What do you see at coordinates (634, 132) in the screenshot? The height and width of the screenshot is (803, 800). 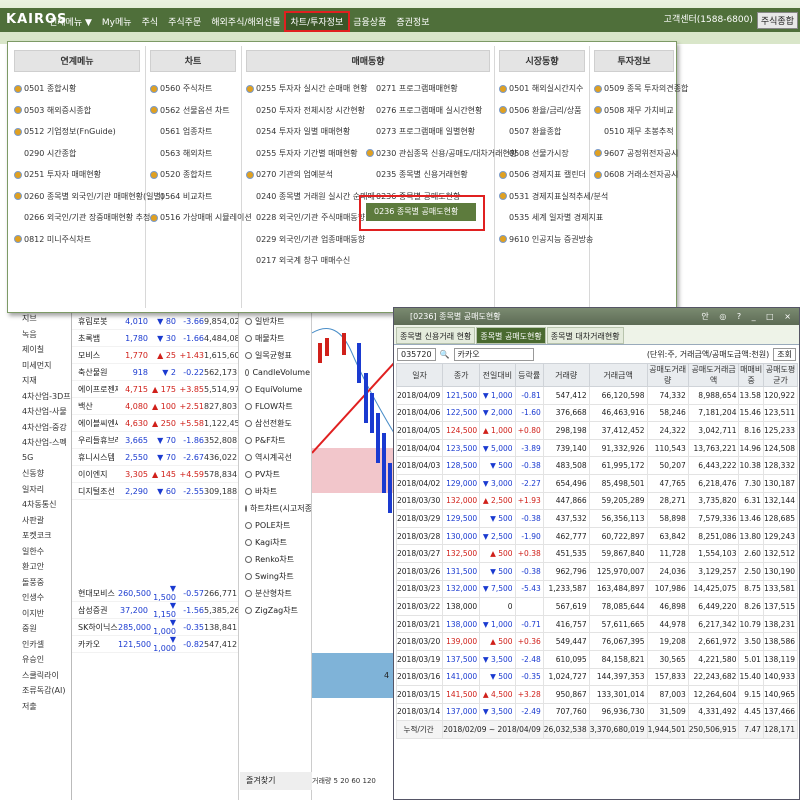 I see `menu-item: 0510 재무 초봉추적` at bounding box center [634, 132].